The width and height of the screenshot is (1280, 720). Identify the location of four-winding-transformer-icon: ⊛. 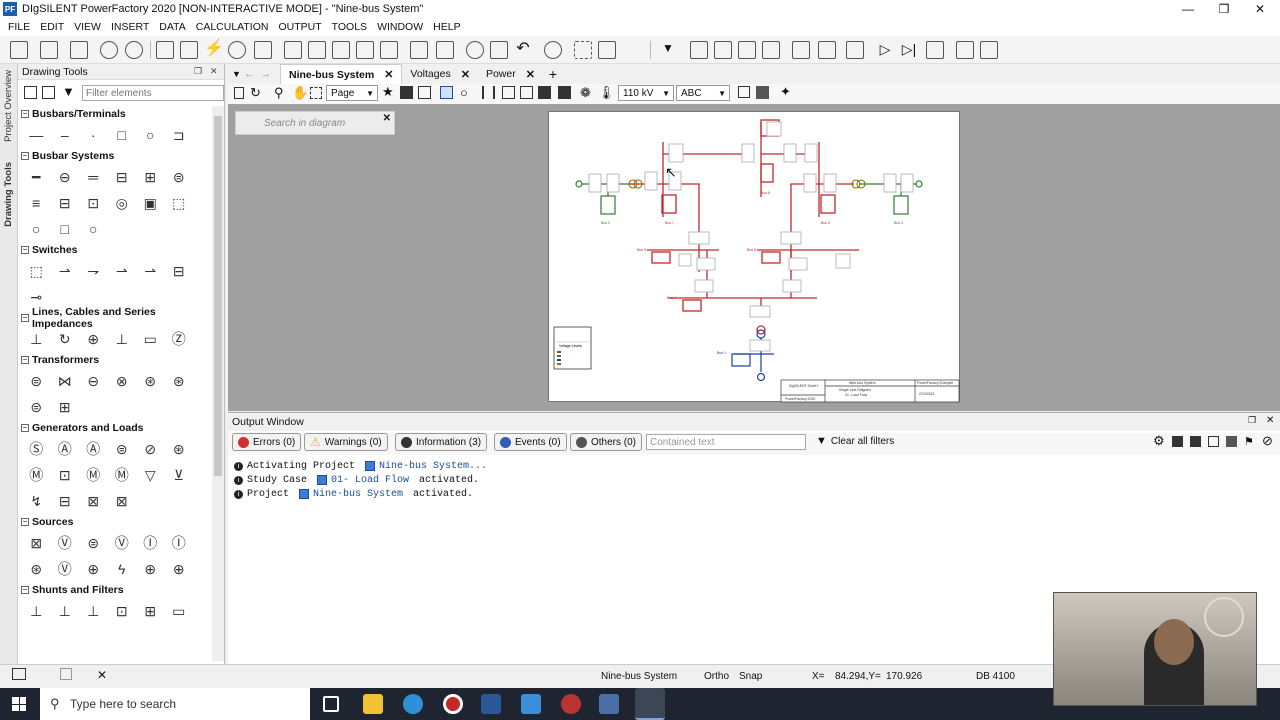
(179, 381).